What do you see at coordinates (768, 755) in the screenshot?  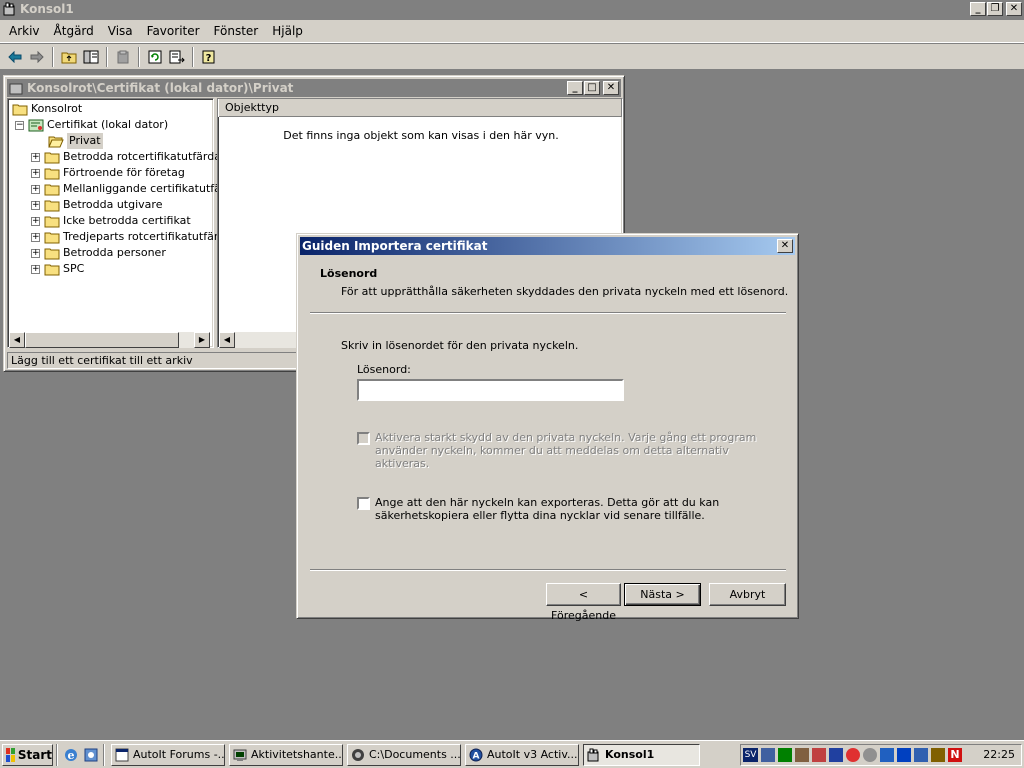 I see `network-icon` at bounding box center [768, 755].